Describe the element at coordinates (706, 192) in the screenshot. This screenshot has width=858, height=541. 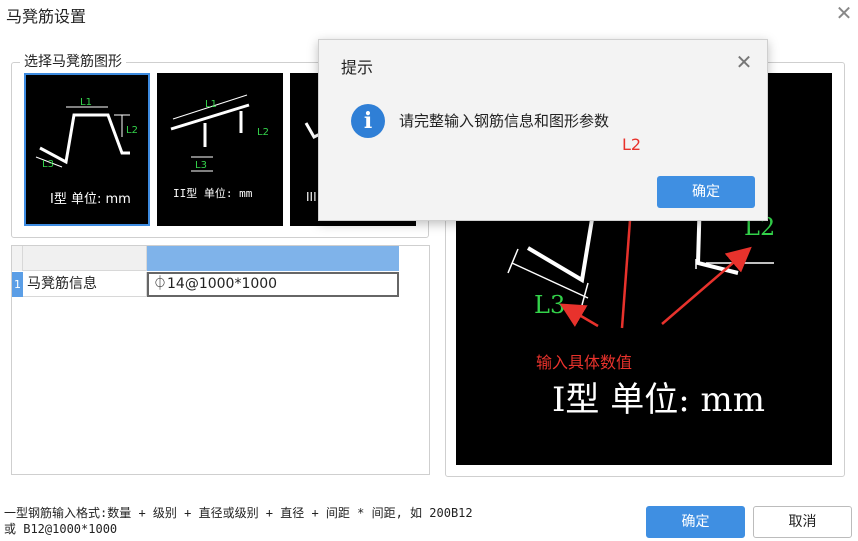
I see `popup-ok-button: 确定` at that location.